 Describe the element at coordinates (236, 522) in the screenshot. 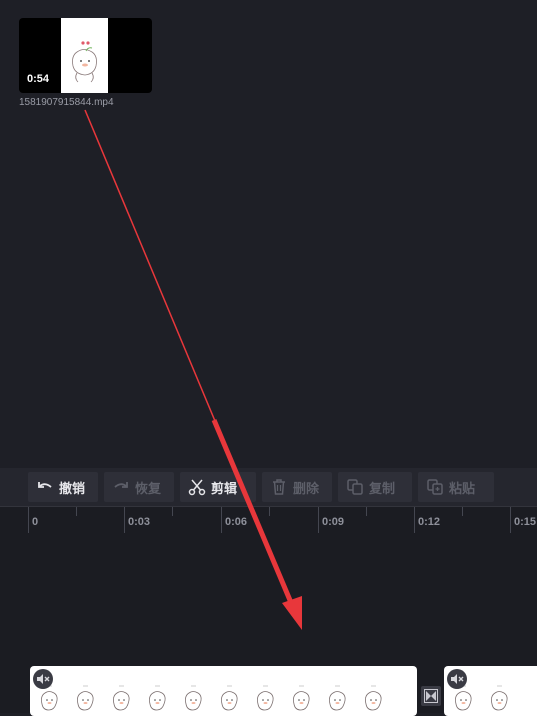

I see `ruler-label: 0:06` at that location.